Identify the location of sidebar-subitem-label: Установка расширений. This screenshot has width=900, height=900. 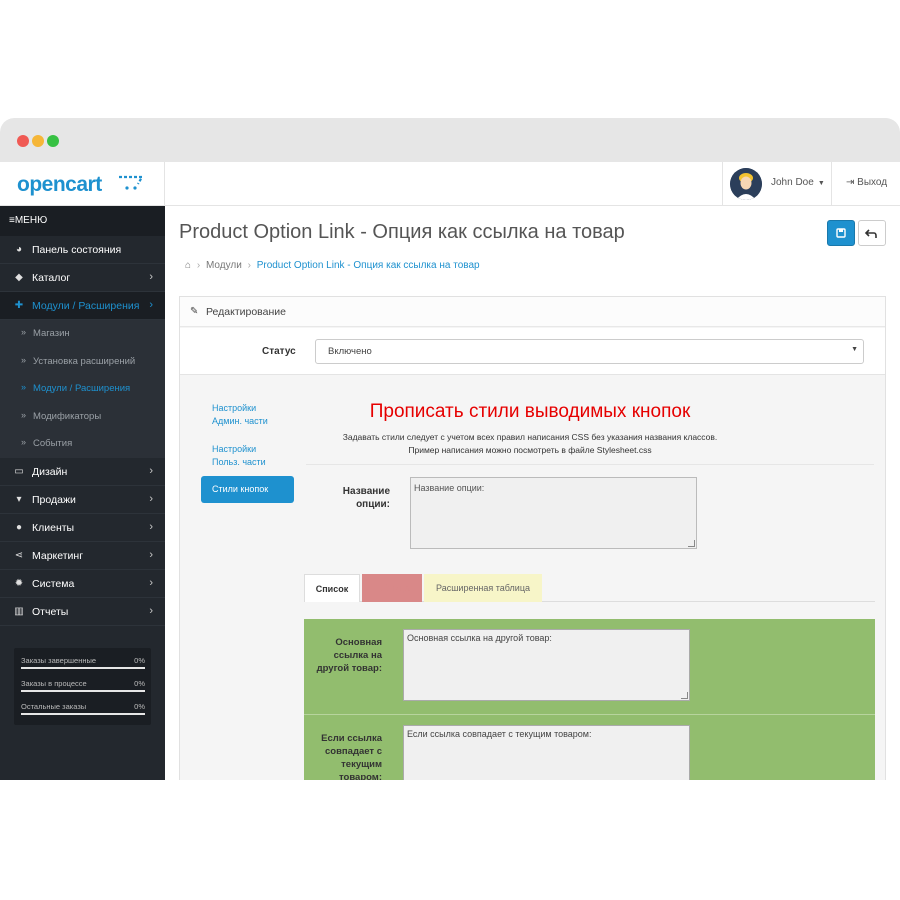
(84, 361).